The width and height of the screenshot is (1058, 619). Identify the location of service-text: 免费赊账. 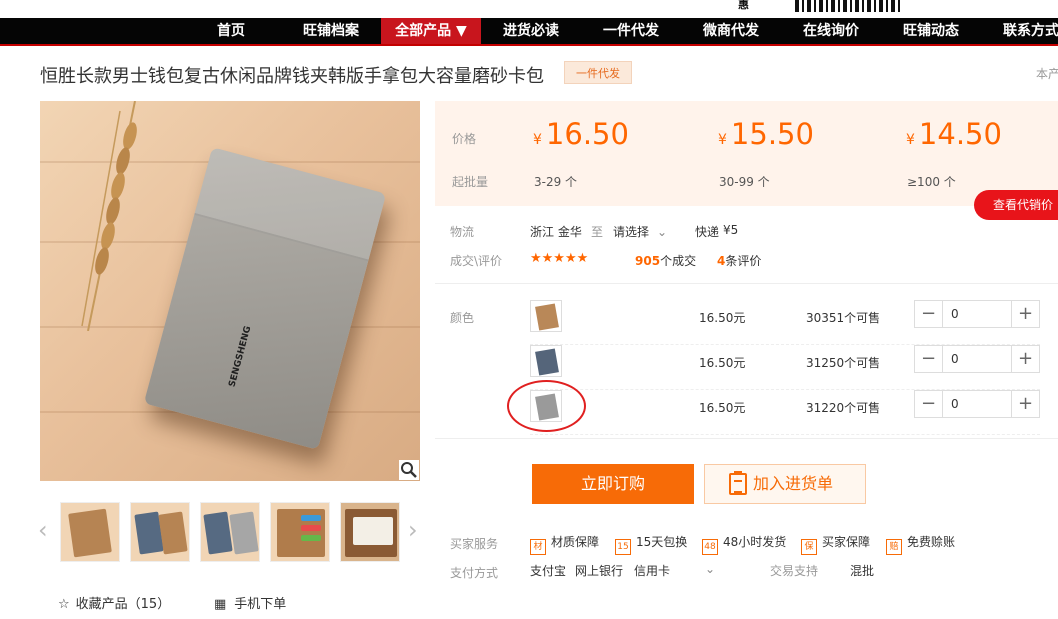
(931, 542).